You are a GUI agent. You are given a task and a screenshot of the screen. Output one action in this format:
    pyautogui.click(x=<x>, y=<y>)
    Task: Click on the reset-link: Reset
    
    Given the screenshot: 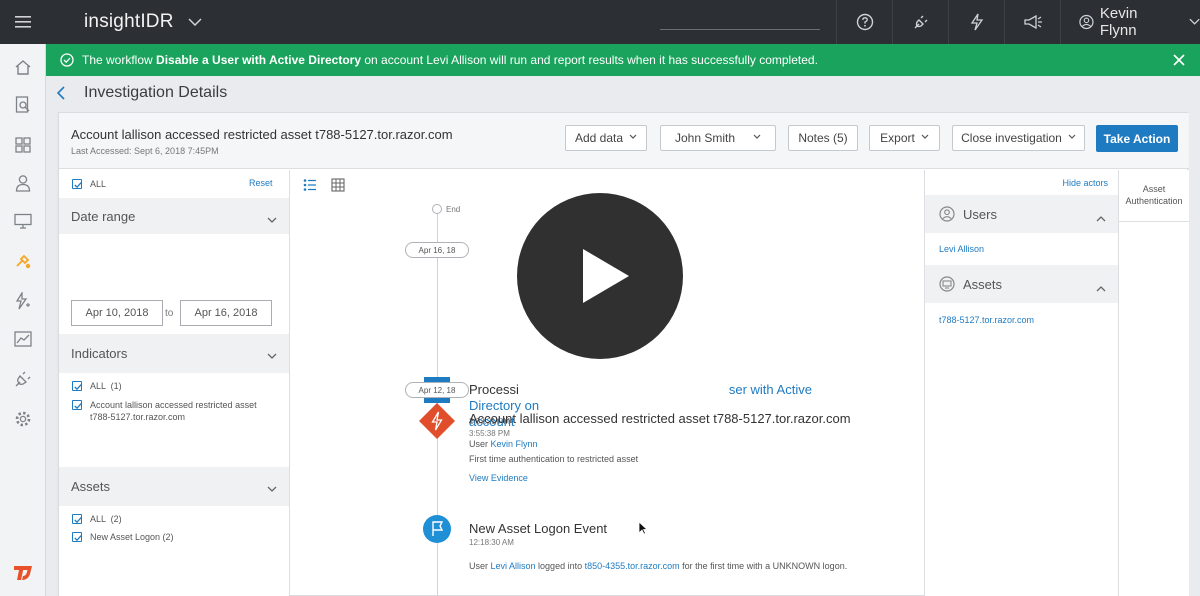 What is the action you would take?
    pyautogui.click(x=261, y=183)
    